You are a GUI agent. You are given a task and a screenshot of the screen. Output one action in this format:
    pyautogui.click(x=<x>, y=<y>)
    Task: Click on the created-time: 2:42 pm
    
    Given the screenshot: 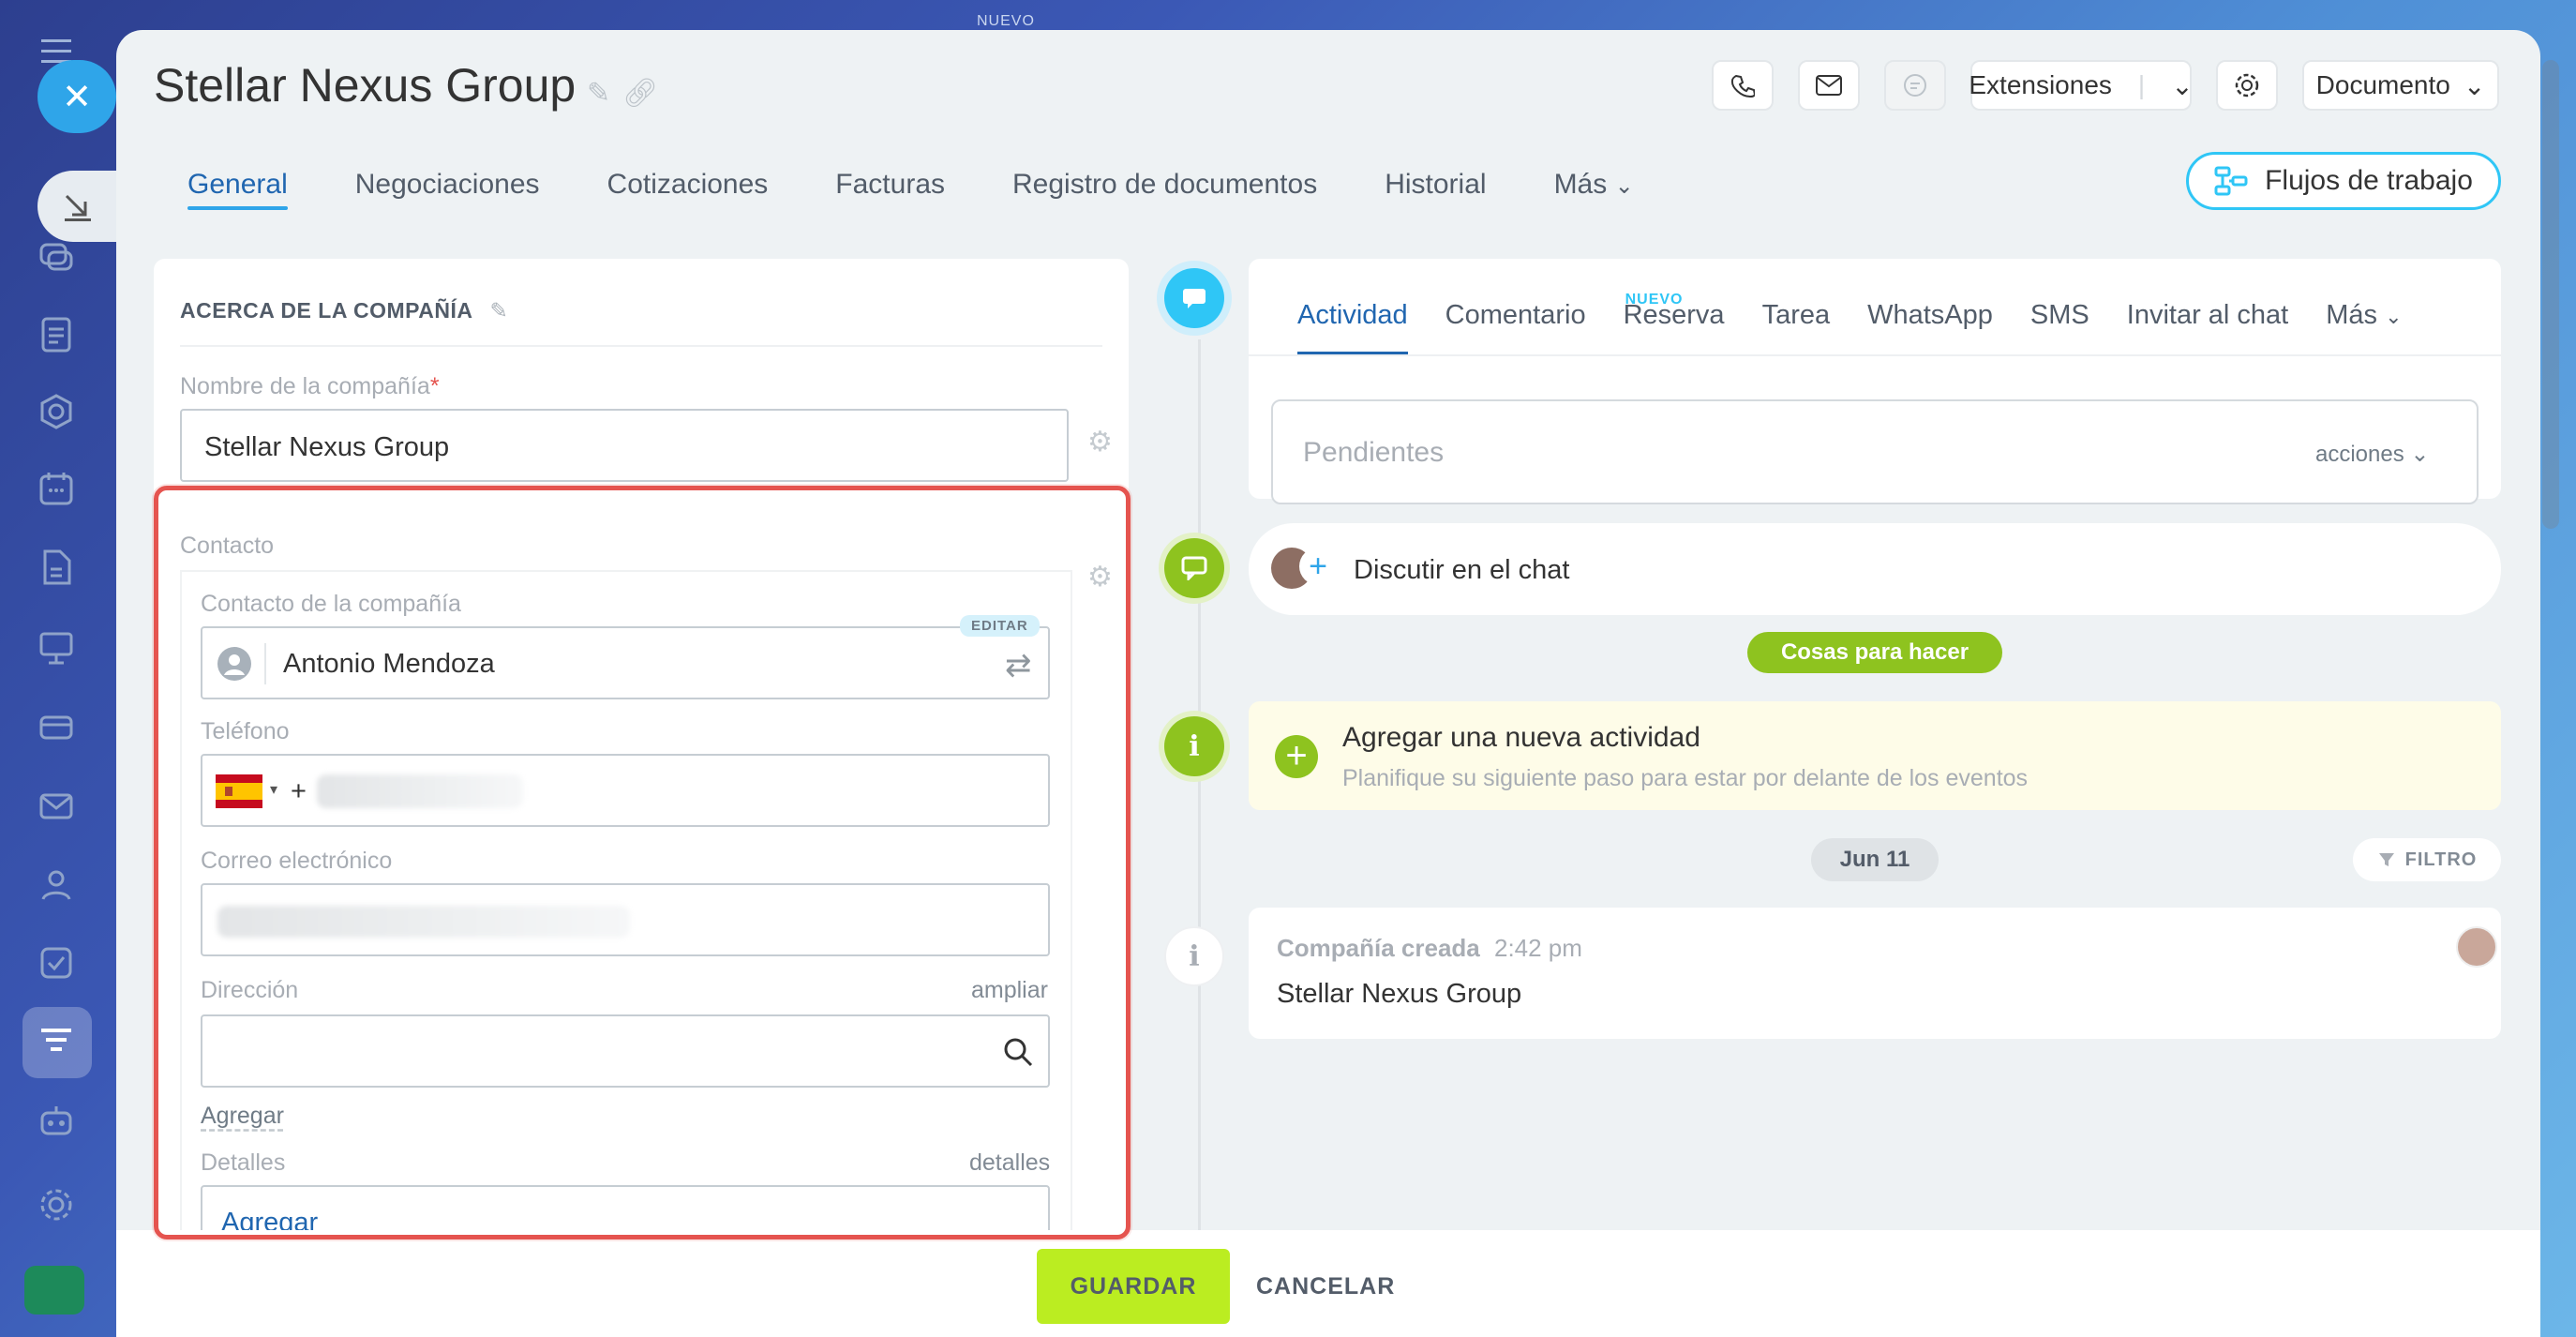 What is the action you would take?
    pyautogui.click(x=1538, y=948)
    